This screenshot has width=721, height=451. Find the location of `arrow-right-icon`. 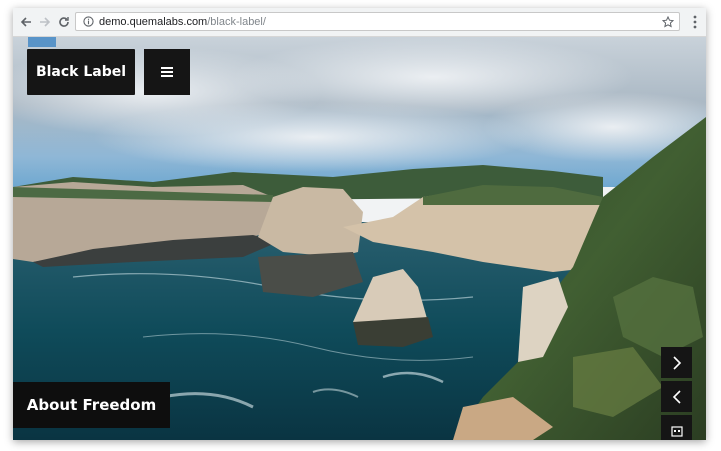

arrow-right-icon is located at coordinates (45, 22).